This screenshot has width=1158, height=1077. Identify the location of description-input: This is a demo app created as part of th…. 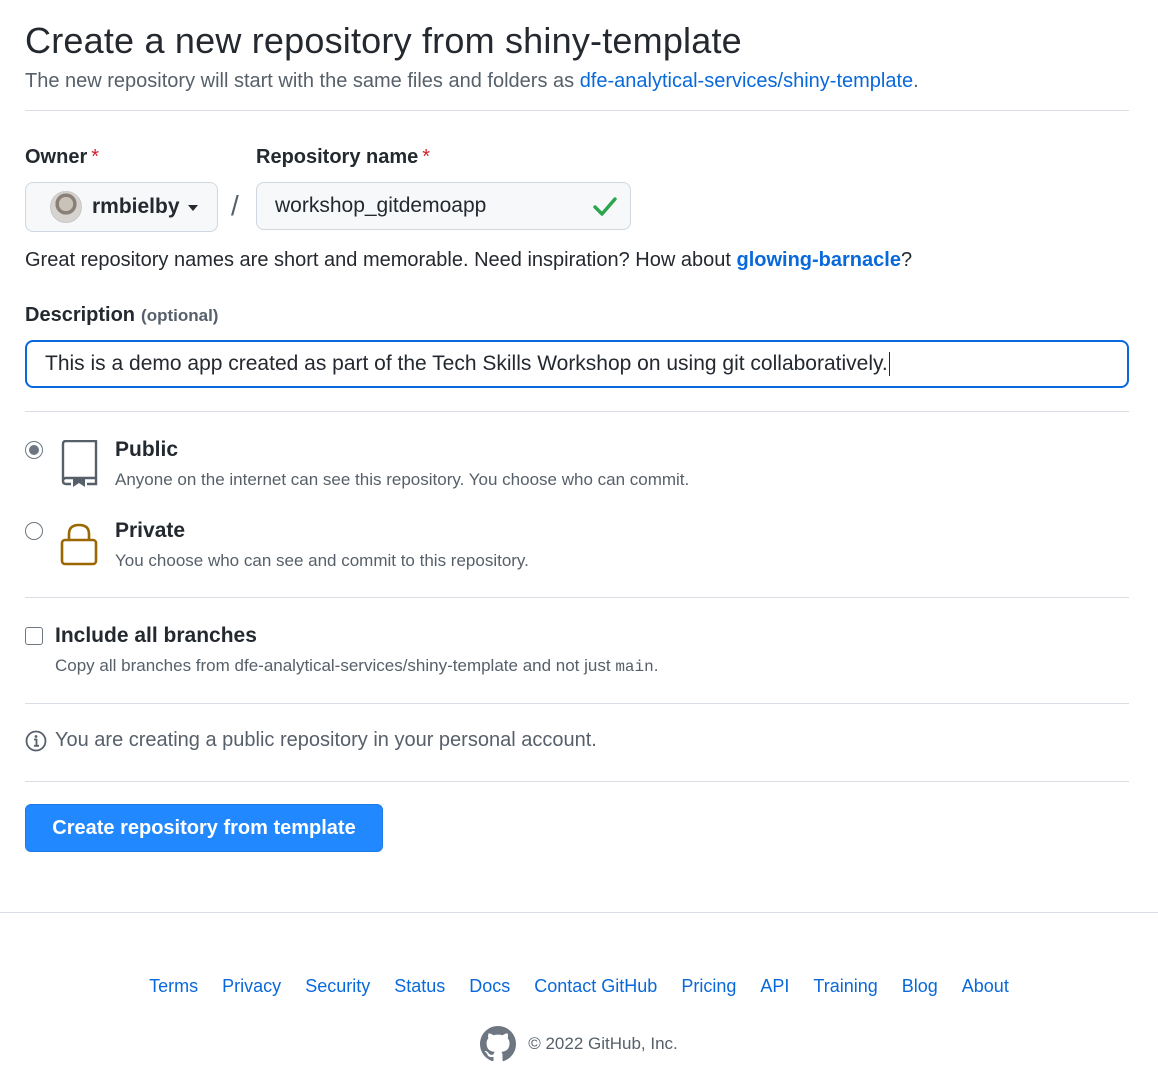
(577, 364).